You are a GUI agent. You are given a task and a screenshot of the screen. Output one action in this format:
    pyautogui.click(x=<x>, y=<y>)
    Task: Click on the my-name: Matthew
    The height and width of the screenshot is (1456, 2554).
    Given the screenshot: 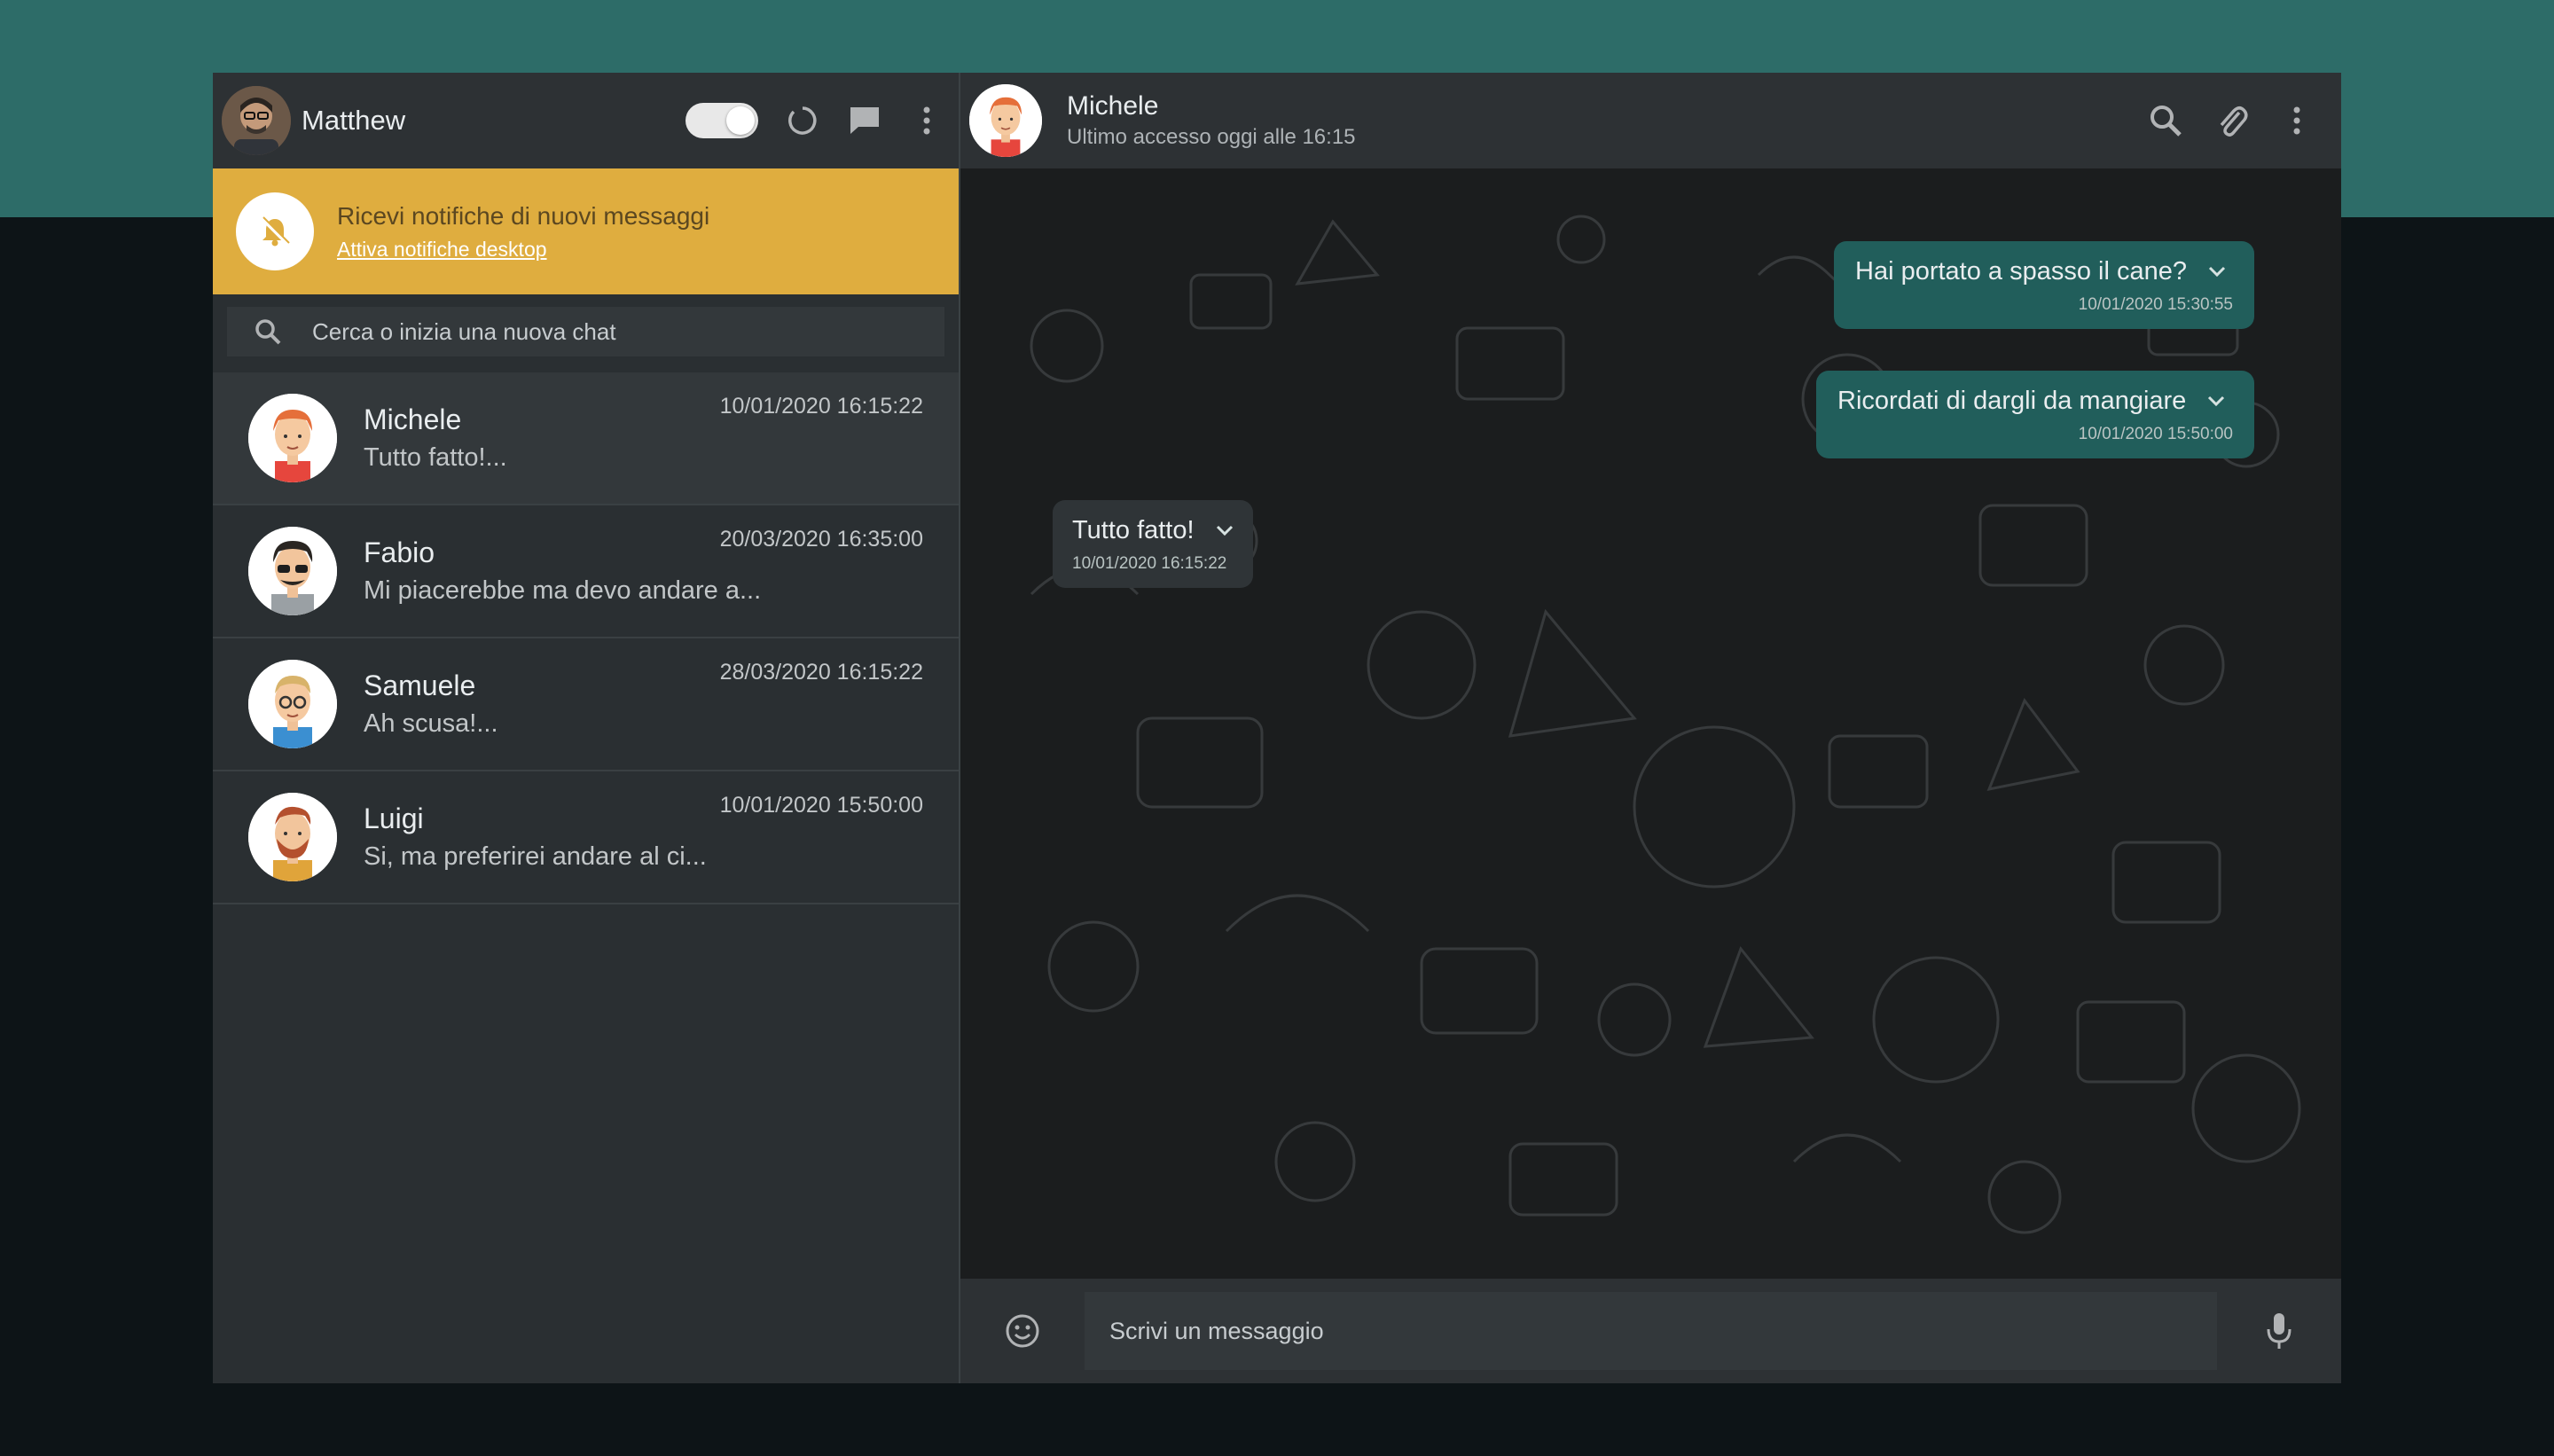 What is the action you would take?
    pyautogui.click(x=354, y=120)
    